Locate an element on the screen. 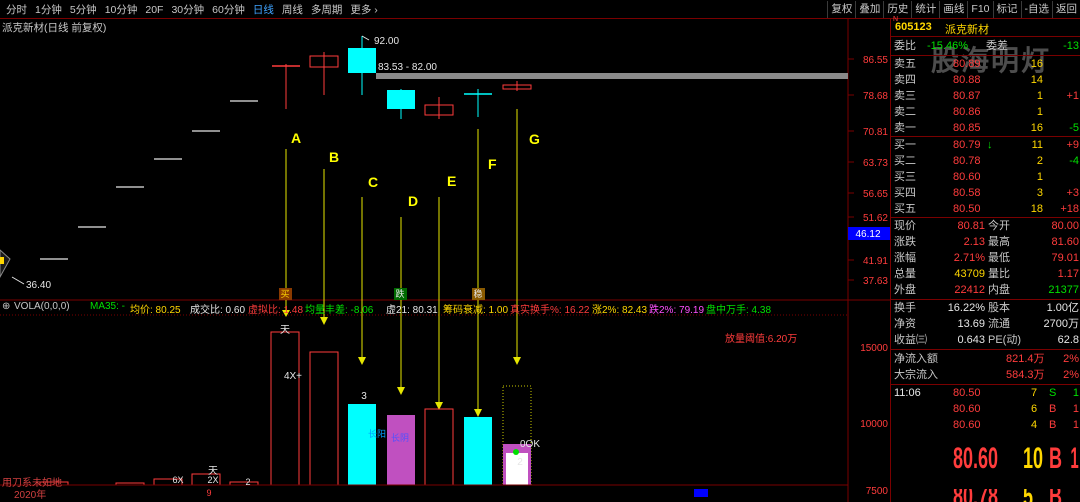  ask-row: 卖二 80.86 1 is located at coordinates (985, 112).